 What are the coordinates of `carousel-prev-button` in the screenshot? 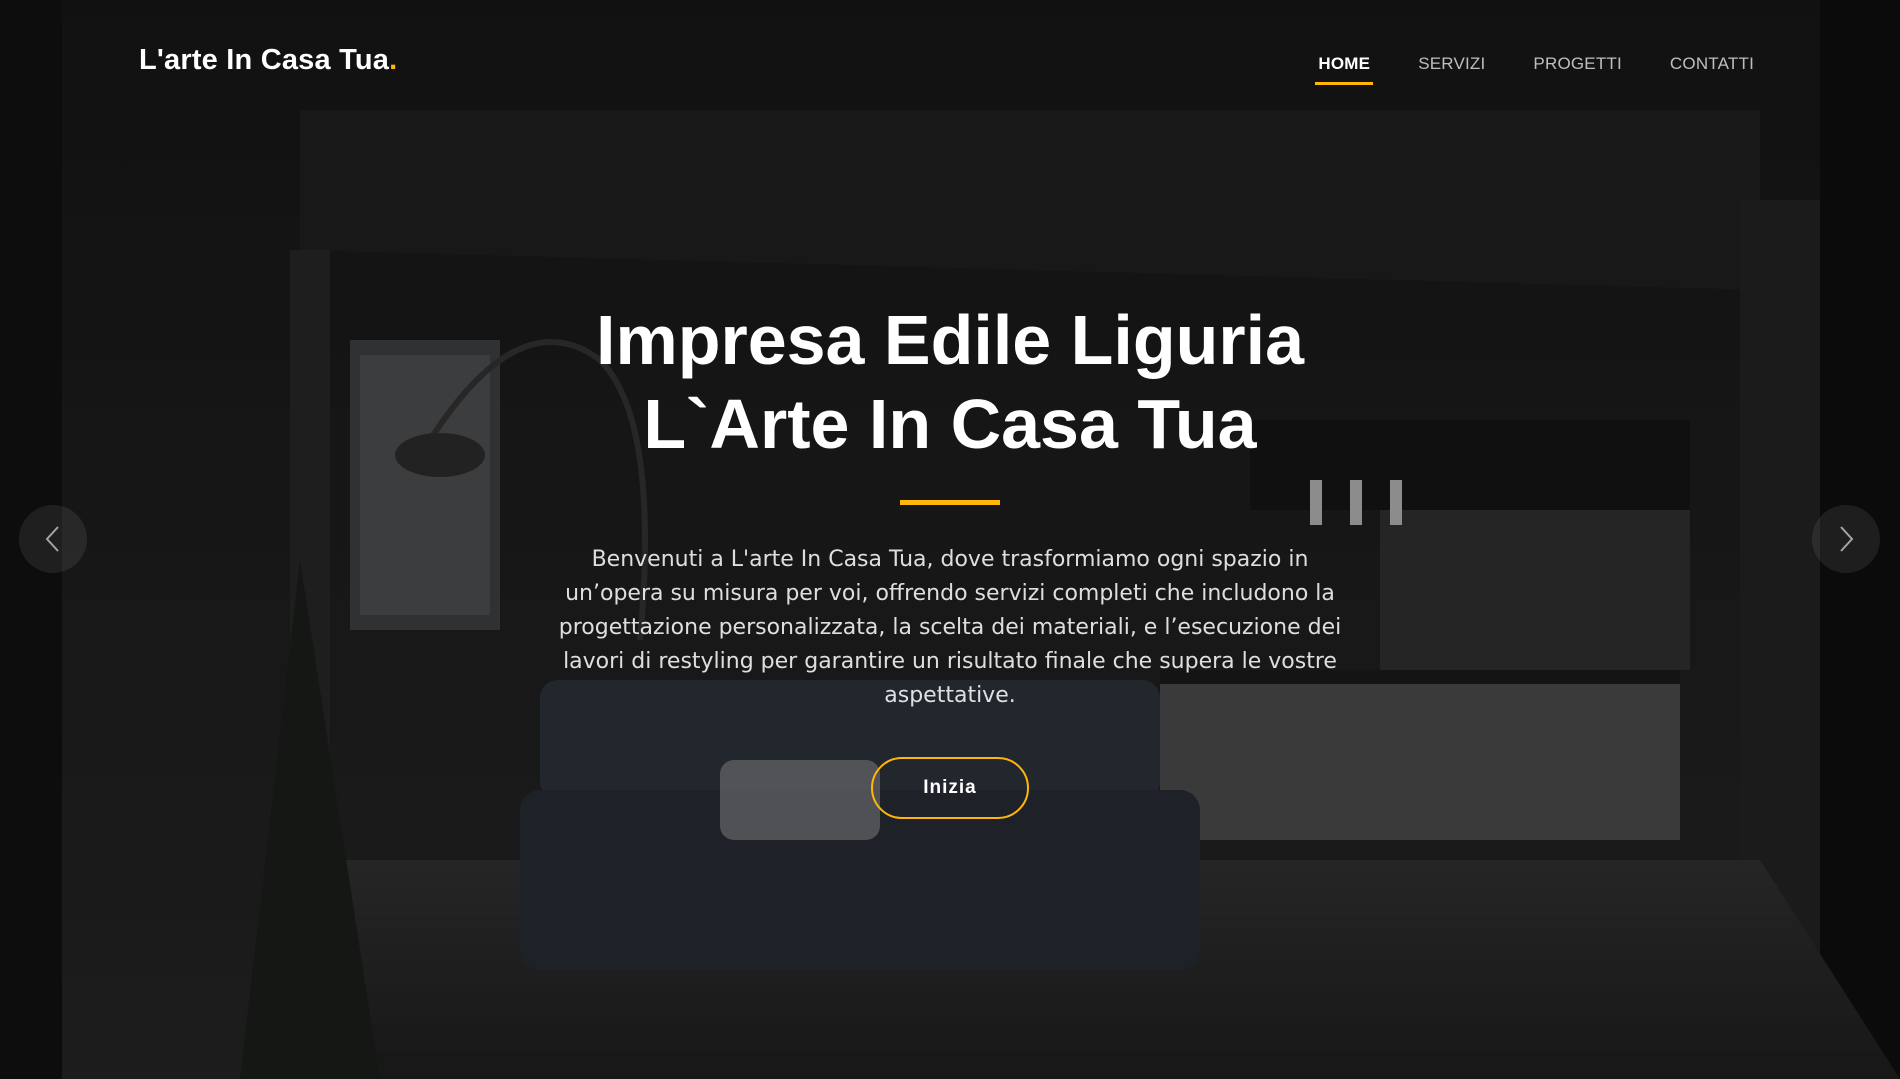 It's located at (53, 539).